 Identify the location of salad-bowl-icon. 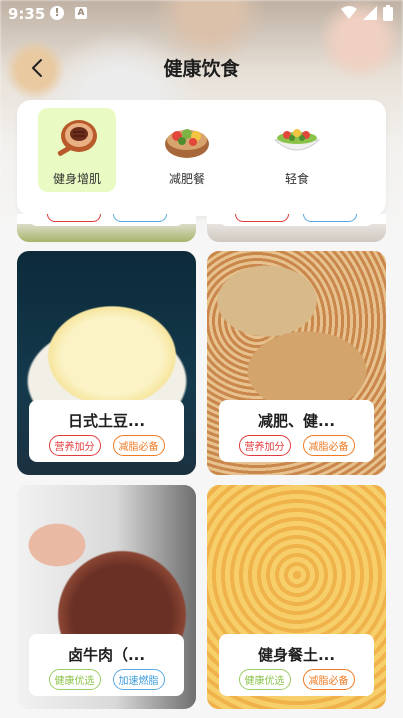
(187, 143).